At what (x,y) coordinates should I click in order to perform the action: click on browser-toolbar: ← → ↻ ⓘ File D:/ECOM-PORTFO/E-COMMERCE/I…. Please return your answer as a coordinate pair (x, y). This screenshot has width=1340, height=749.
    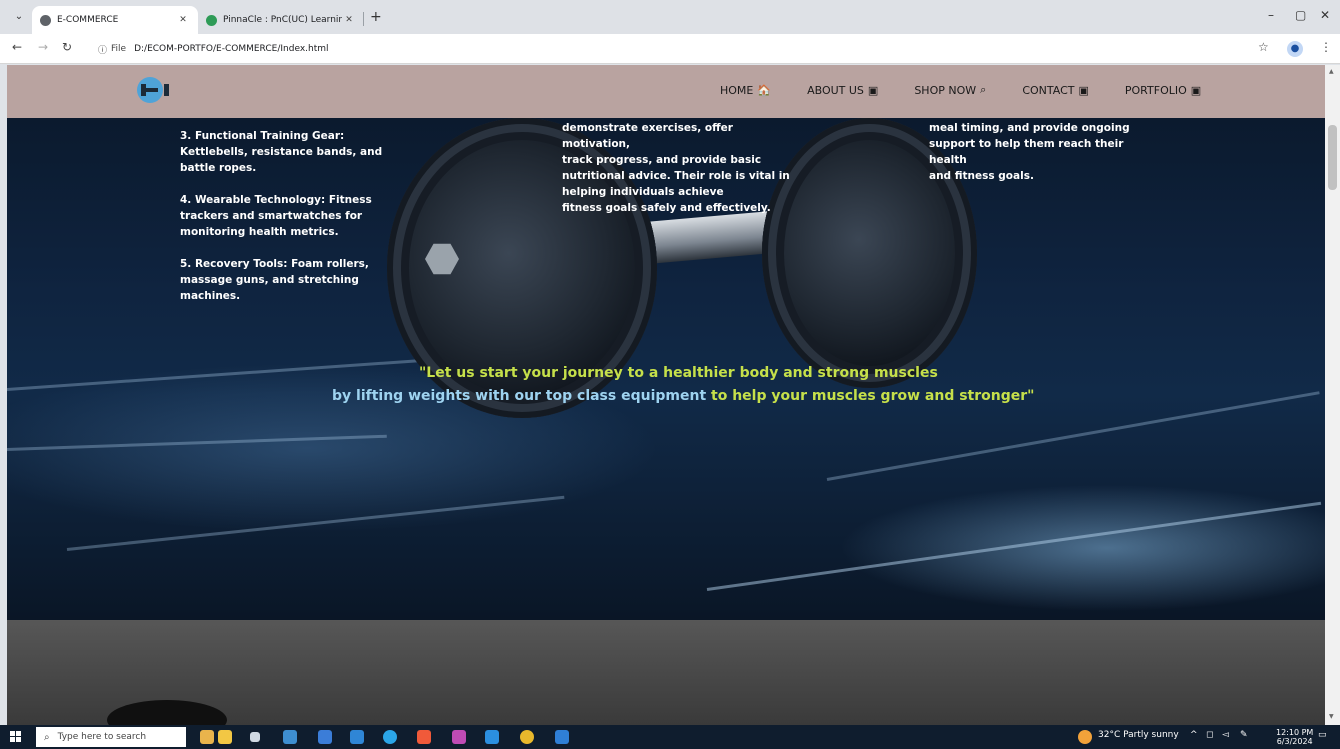
    Looking at the image, I should click on (670, 49).